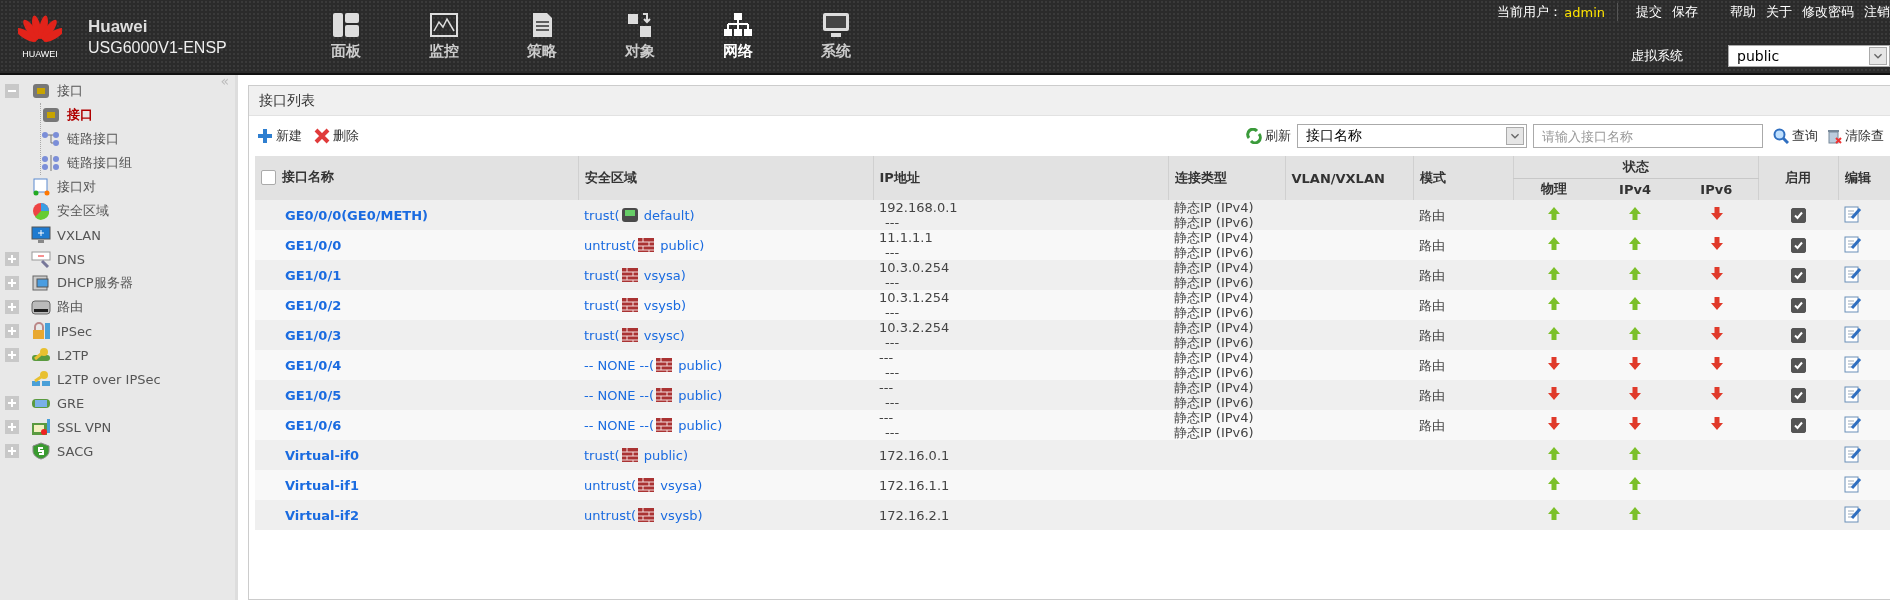 This screenshot has height=600, width=1890. Describe the element at coordinates (70, 211) in the screenshot. I see `sidebar-item: 安全区域` at that location.